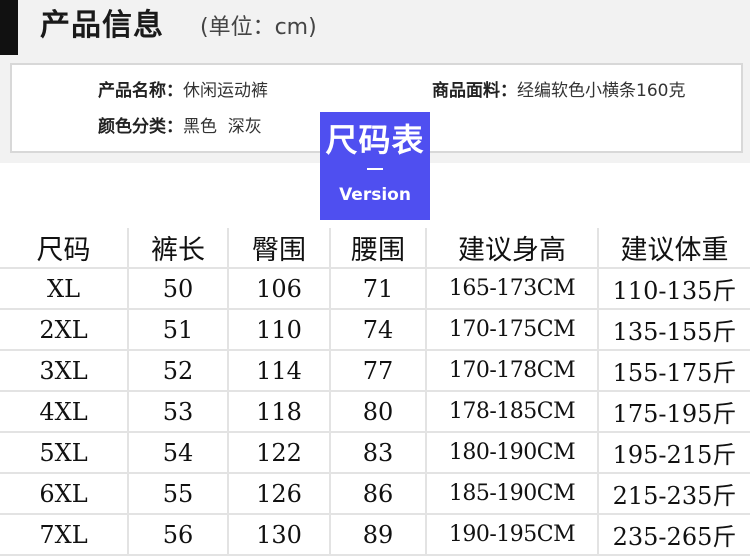 The height and width of the screenshot is (556, 750). Describe the element at coordinates (222, 127) in the screenshot. I see `color-category-value: 黑色 深灰` at that location.